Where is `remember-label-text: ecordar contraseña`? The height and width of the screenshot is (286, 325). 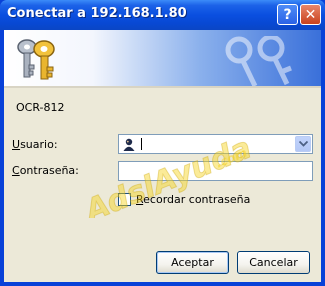 remember-label-text: ecordar contraseña is located at coordinates (197, 199).